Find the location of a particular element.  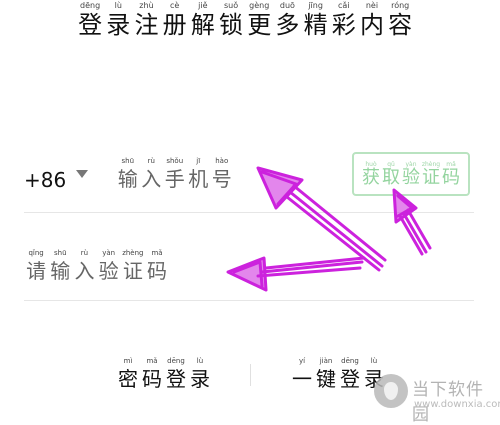

watermark: 当下软件园 www.downxia.com is located at coordinates (435, 398).